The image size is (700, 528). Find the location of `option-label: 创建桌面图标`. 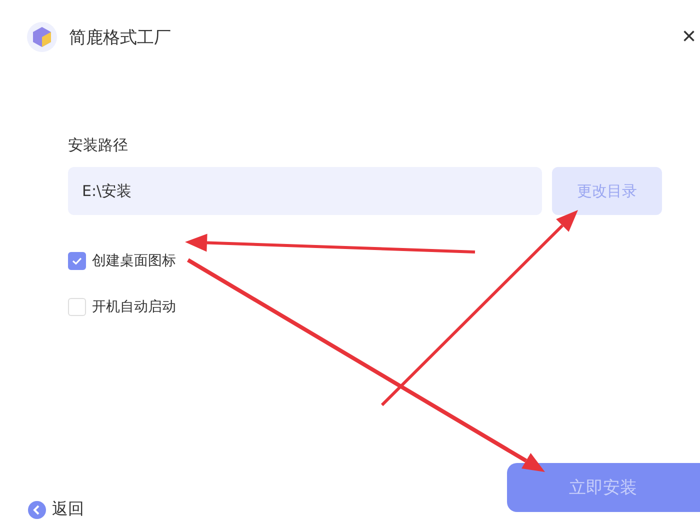

option-label: 创建桌面图标 is located at coordinates (134, 261).